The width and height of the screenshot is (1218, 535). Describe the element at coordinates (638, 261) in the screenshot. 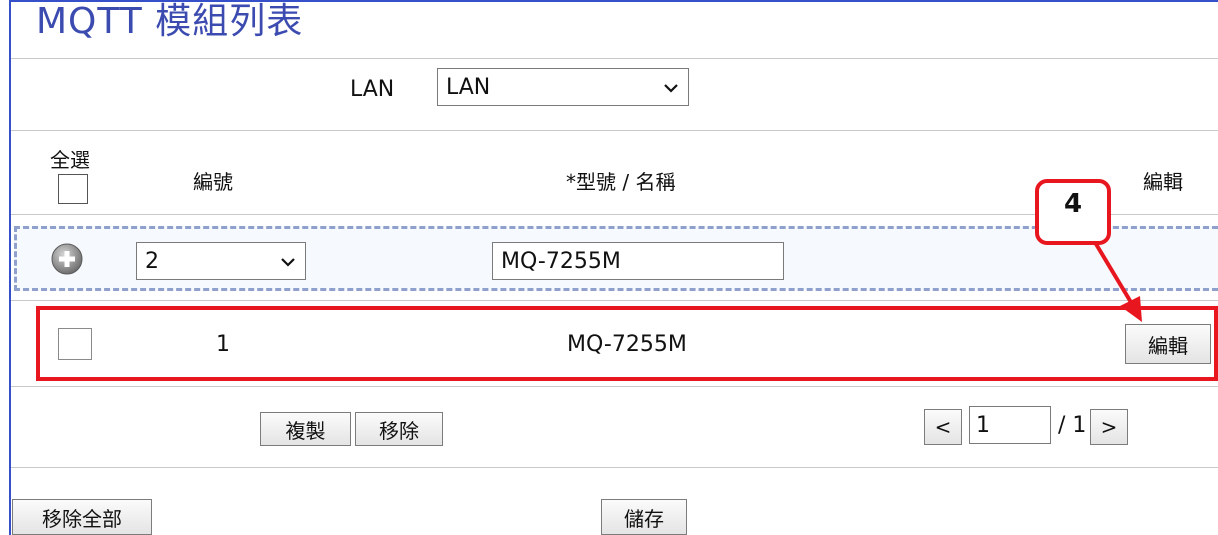

I see `model-name-input: MQ-7255M` at that location.